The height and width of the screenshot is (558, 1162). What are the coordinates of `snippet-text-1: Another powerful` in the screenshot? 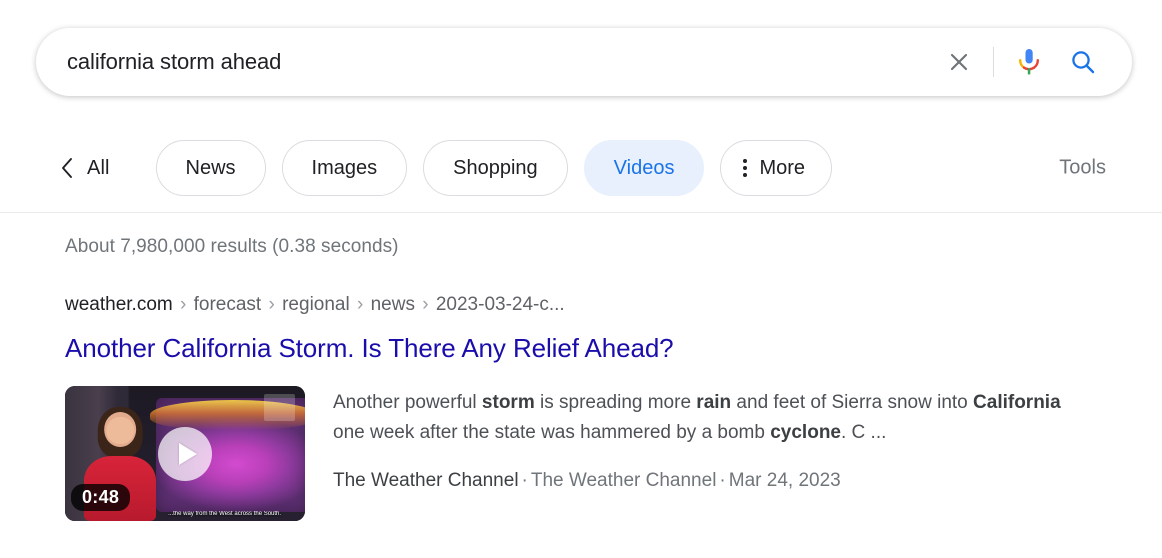 It's located at (407, 402).